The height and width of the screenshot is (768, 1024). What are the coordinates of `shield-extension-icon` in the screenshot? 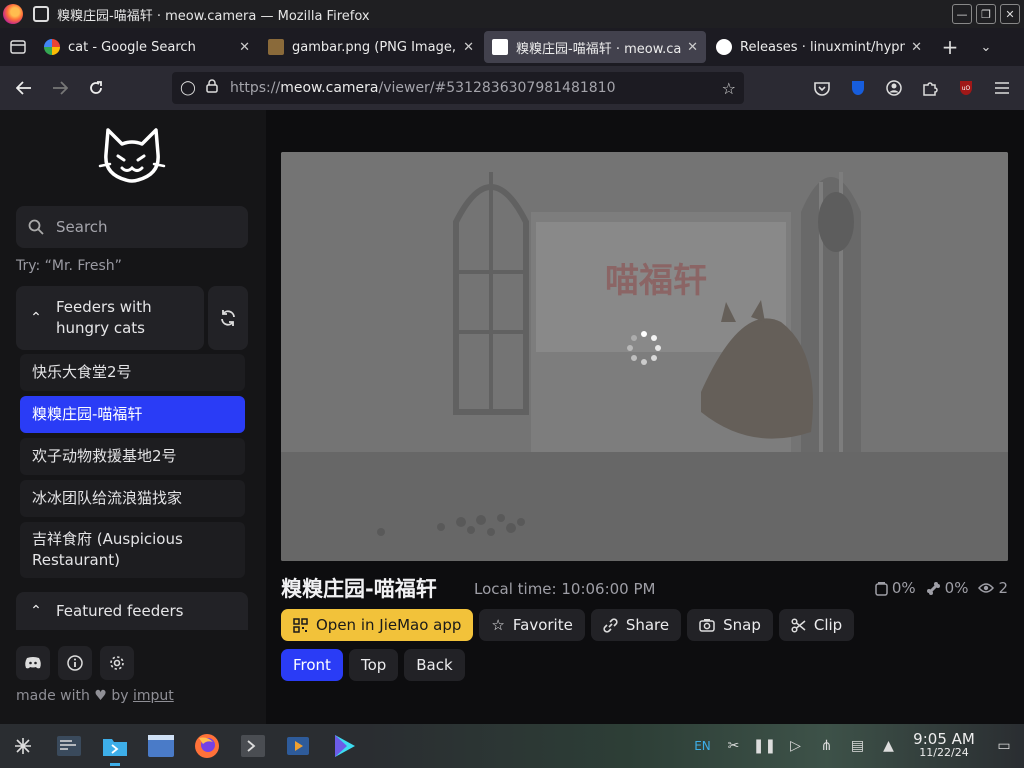 It's located at (858, 88).